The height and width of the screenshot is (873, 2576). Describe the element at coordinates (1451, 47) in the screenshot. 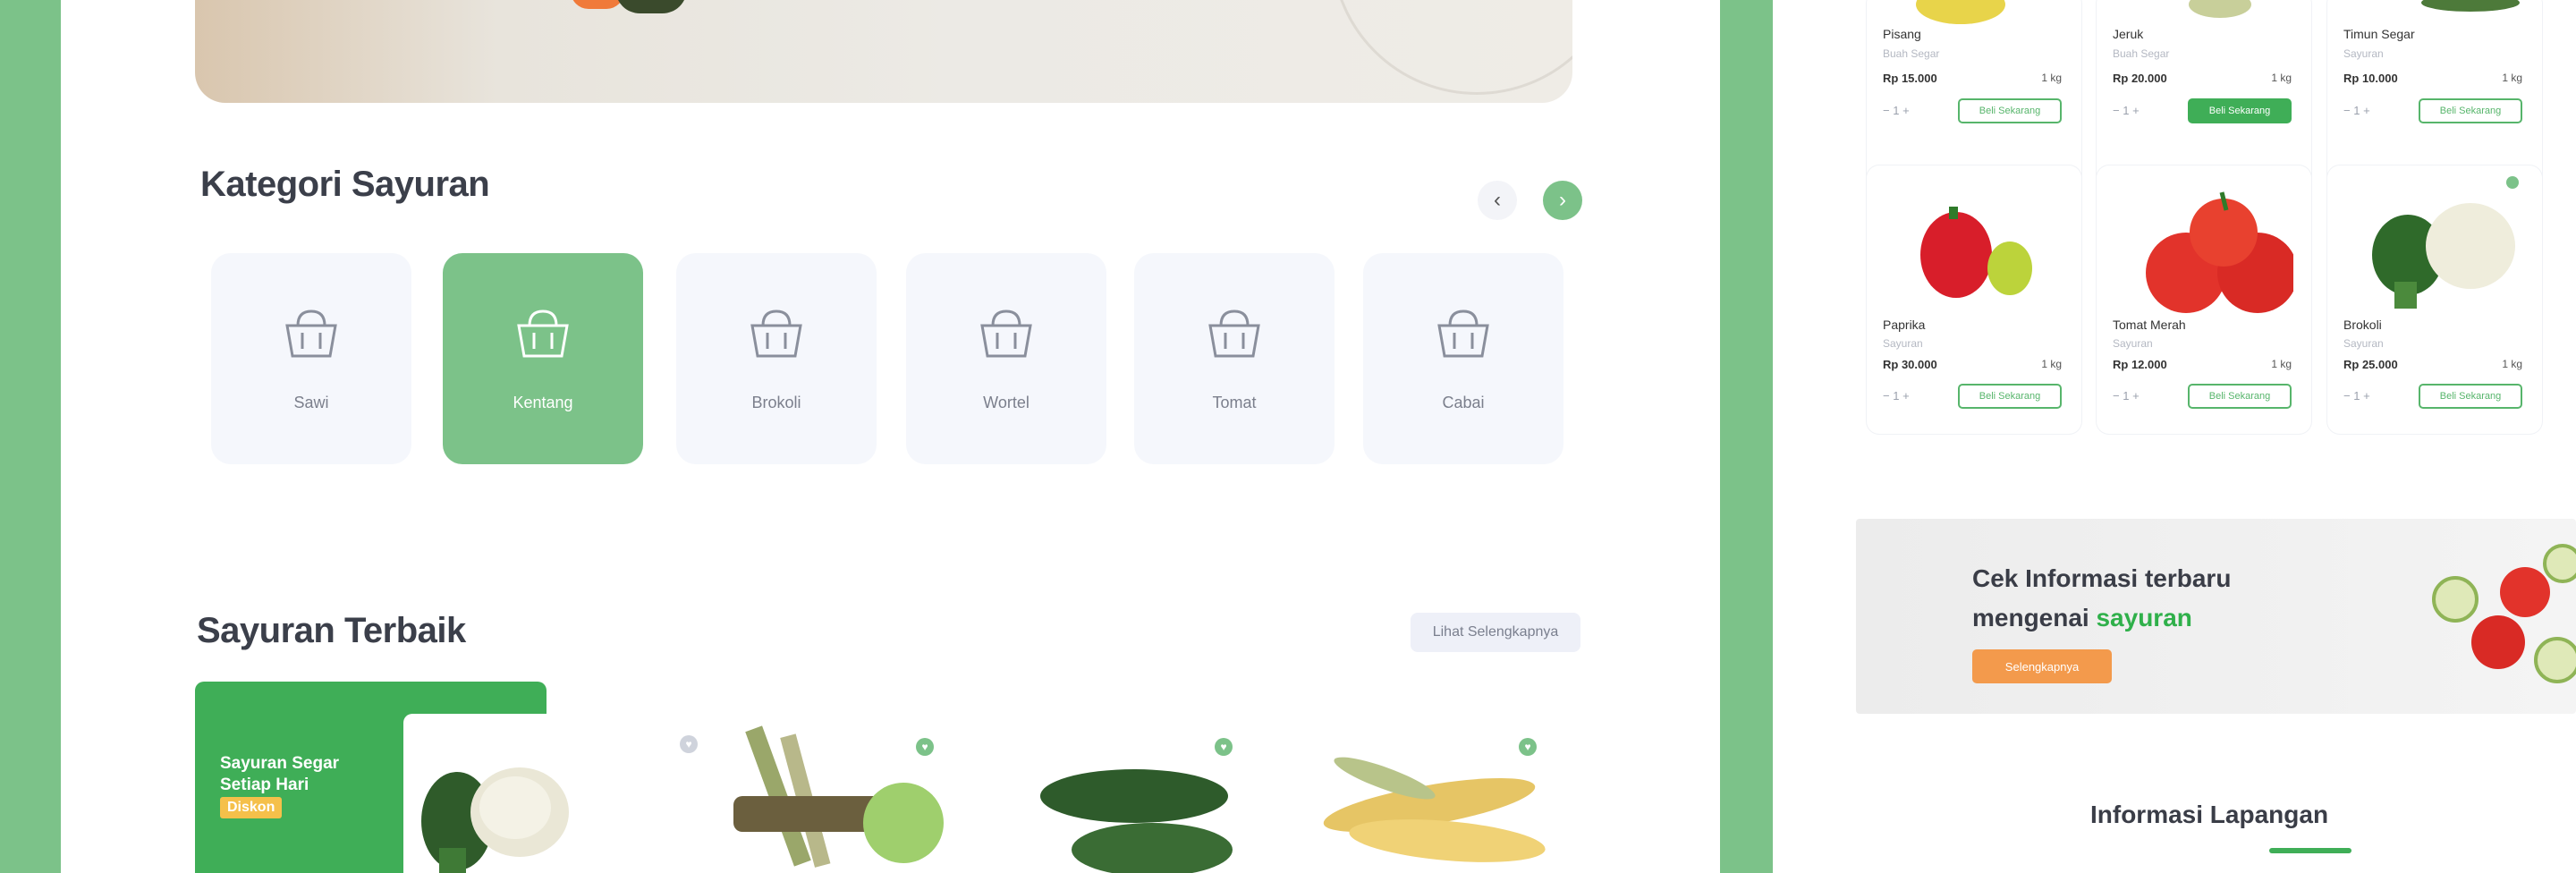

I see `plate-image` at that location.